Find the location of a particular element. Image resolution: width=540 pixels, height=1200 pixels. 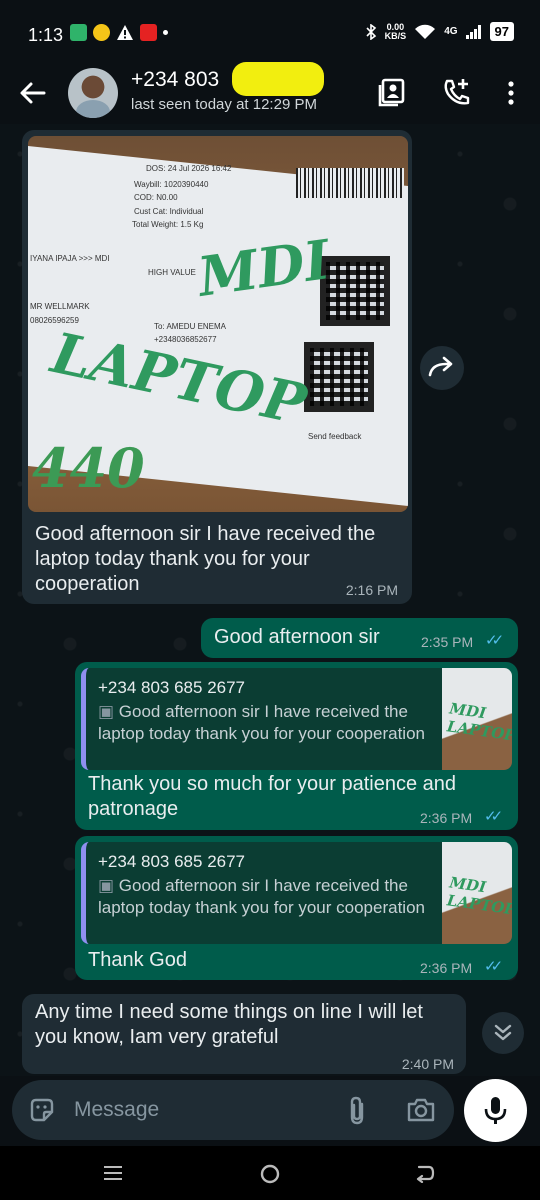

camera-icon is located at coordinates (421, 1110).